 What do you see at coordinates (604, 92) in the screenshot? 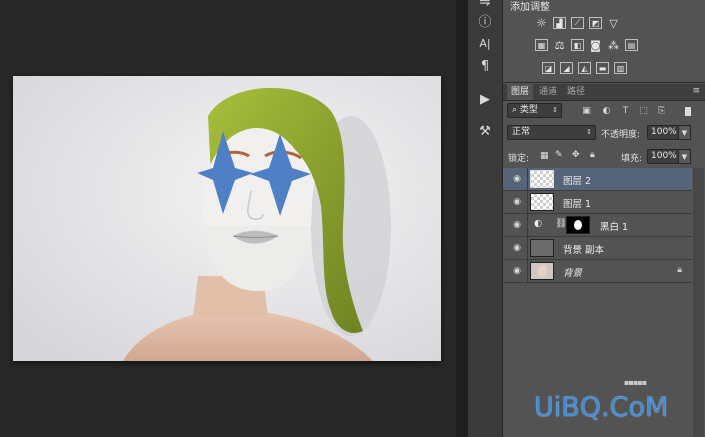
I see `layers-tab-bar: 图层 通道 路径 ≡` at bounding box center [604, 92].